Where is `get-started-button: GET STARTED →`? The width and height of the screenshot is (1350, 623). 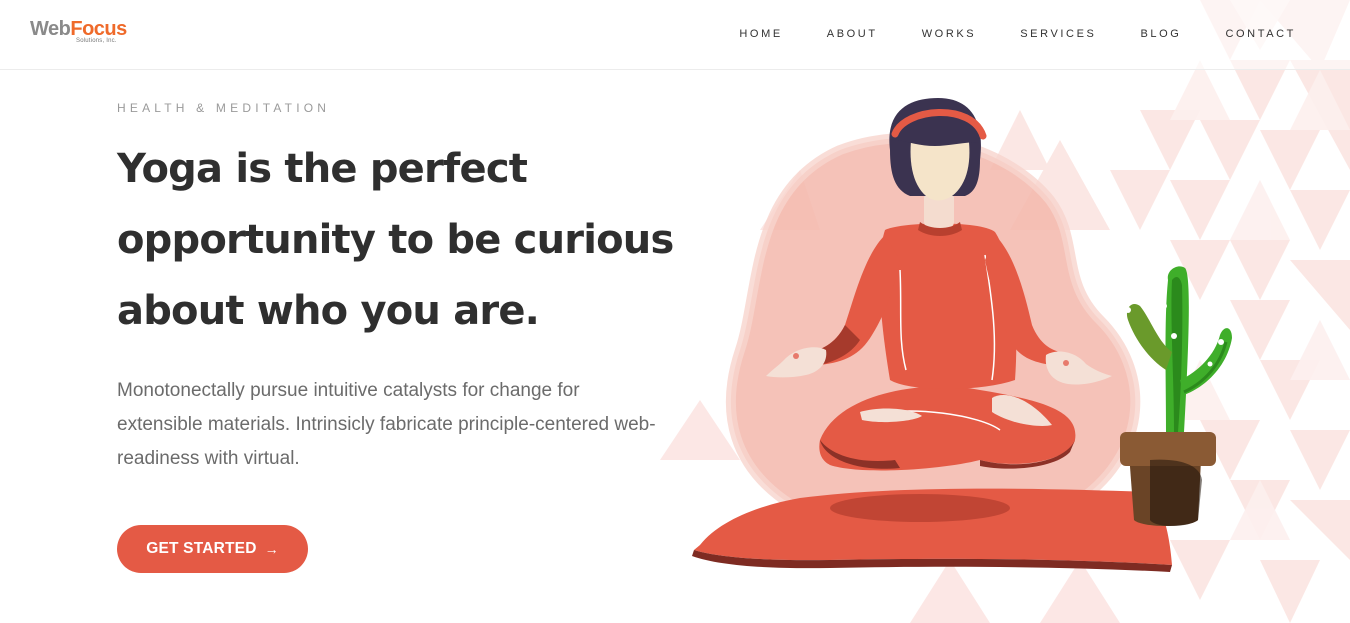 get-started-button: GET STARTED → is located at coordinates (212, 549).